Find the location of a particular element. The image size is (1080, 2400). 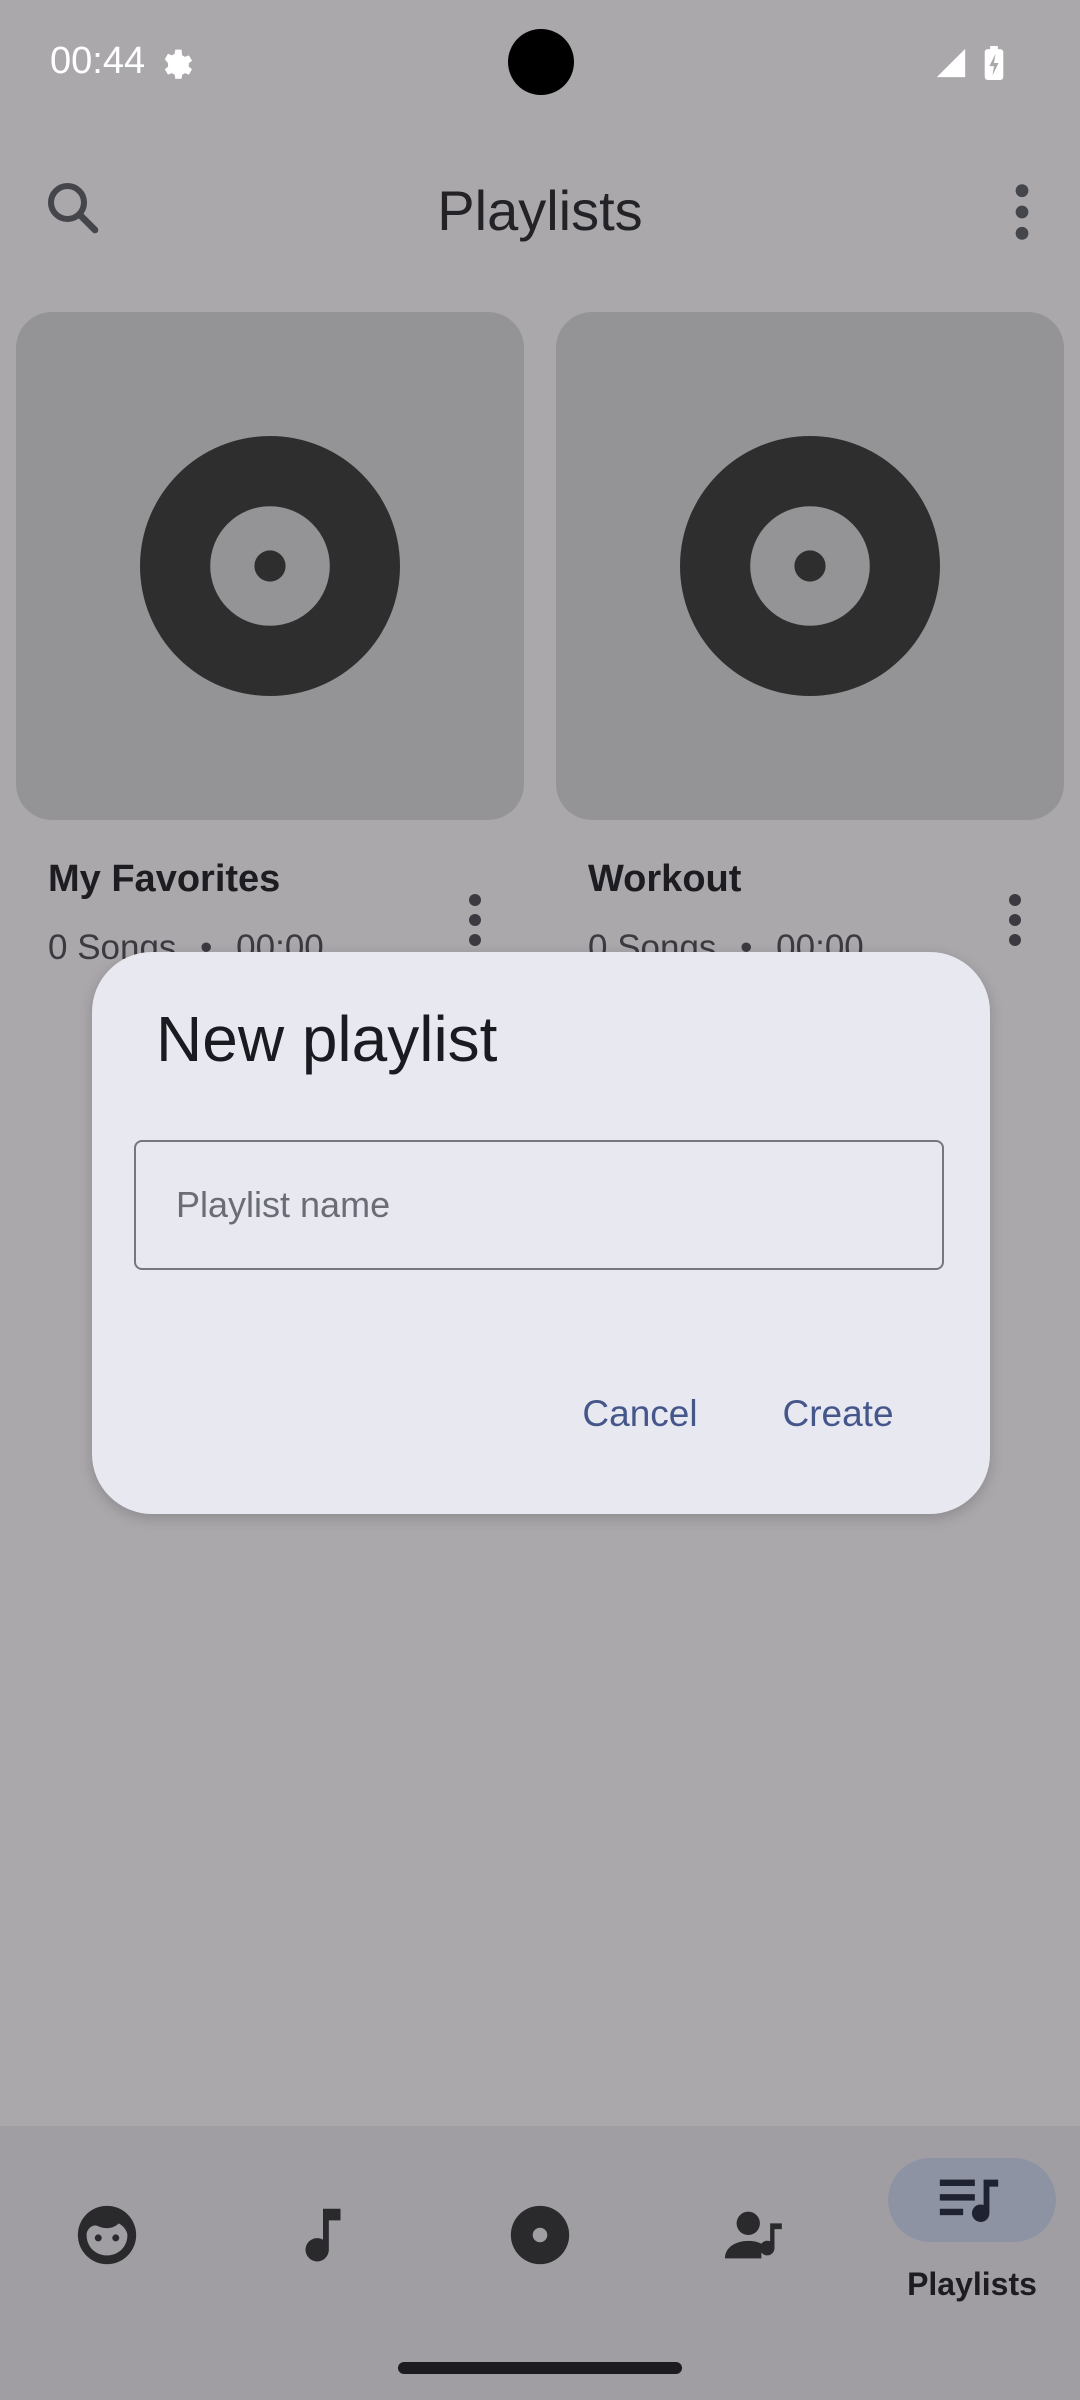

cancel-button: Cancel is located at coordinates (640, 1414).